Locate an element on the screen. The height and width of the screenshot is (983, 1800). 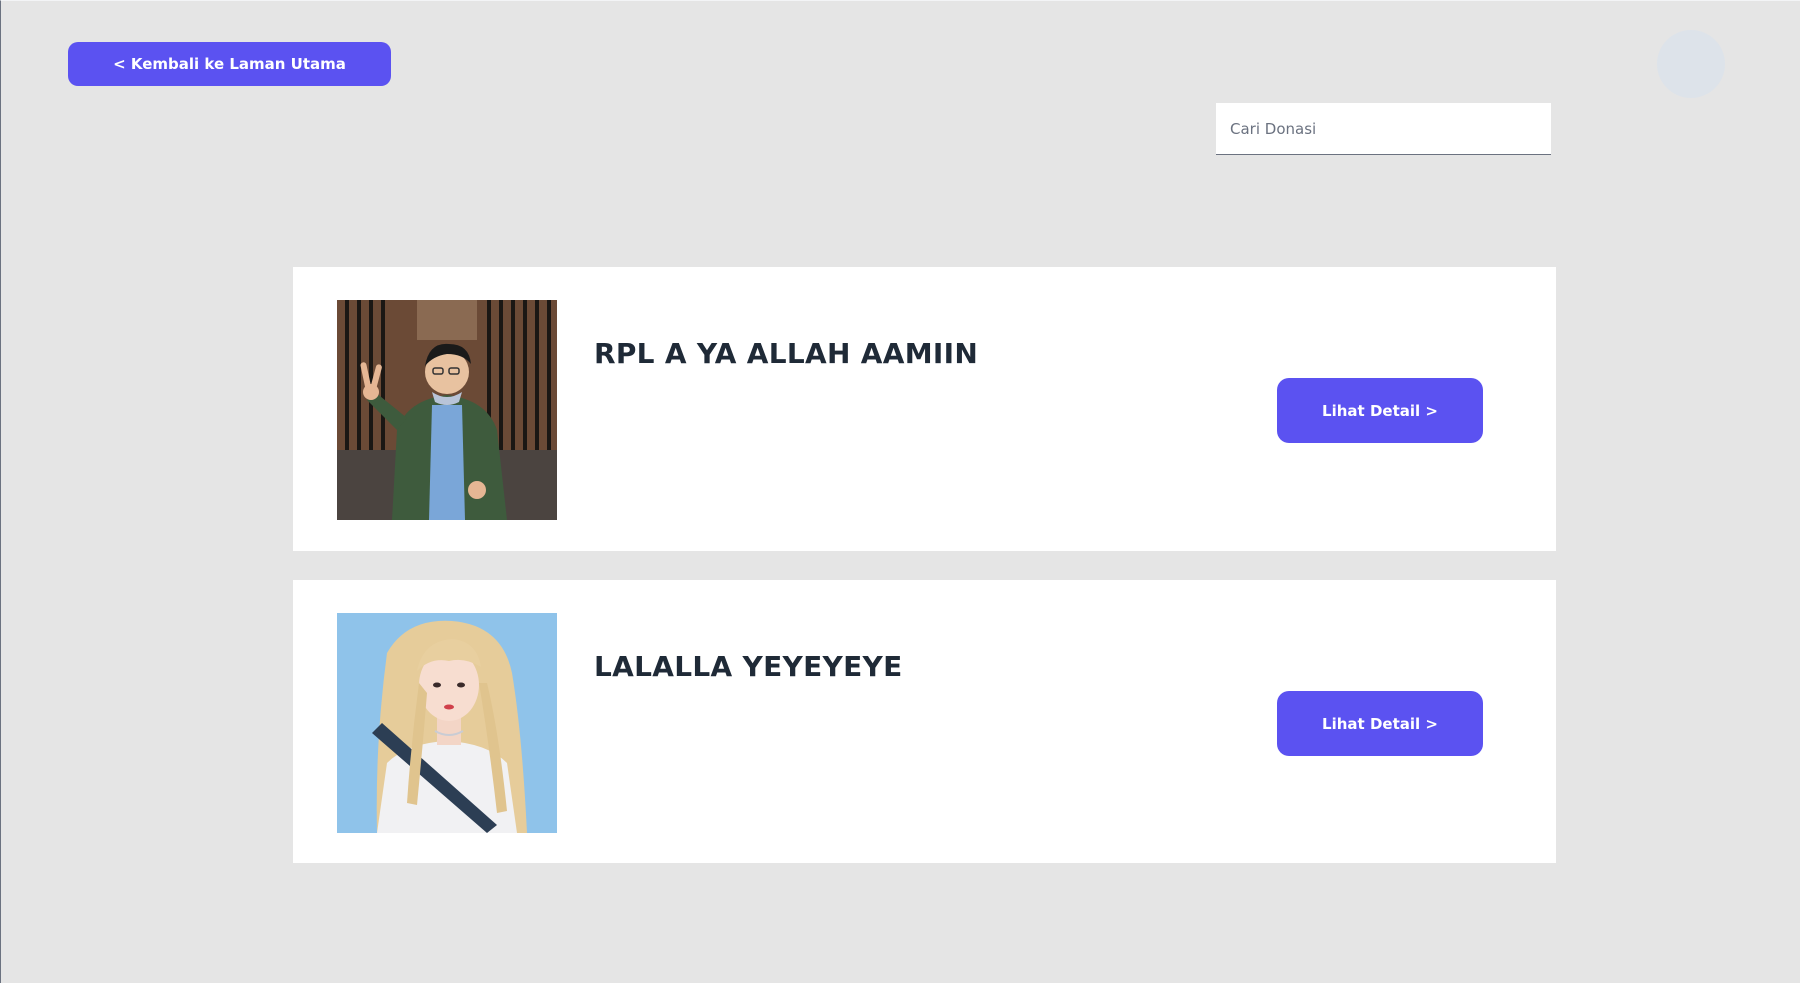
avatar is located at coordinates (1691, 64).